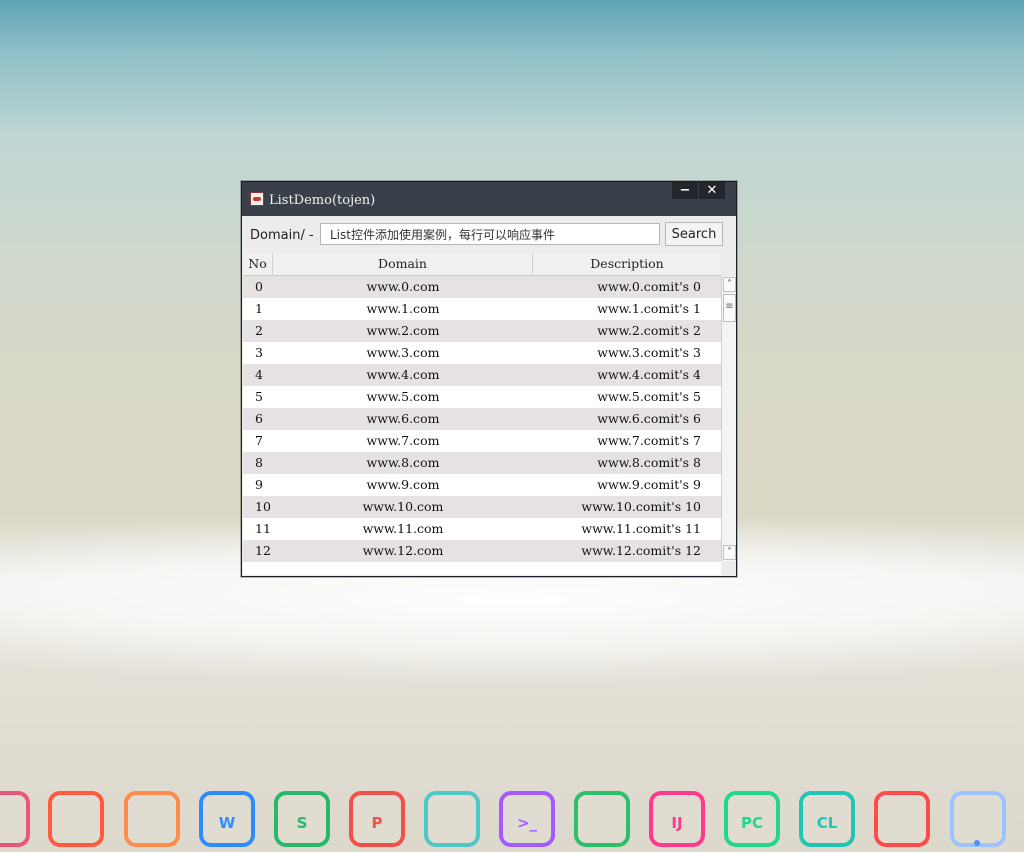 The image size is (1024, 852). I want to click on close-button: ✕, so click(712, 190).